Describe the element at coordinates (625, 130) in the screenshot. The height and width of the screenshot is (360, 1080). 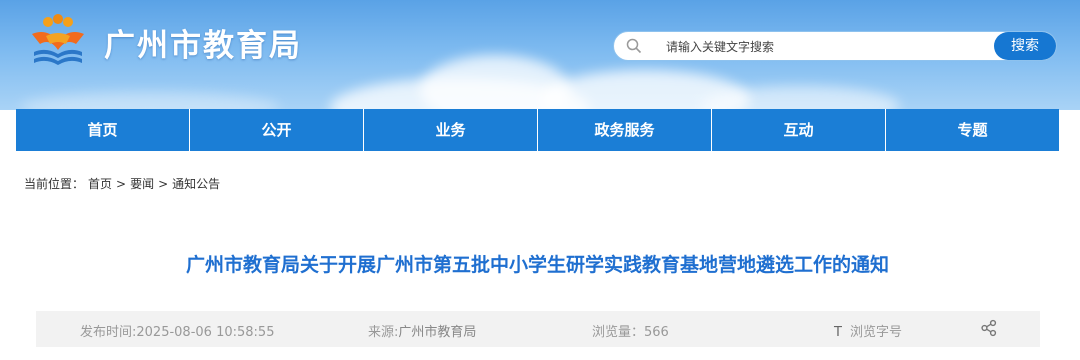
I see `nav-item-services: 政务服务` at that location.